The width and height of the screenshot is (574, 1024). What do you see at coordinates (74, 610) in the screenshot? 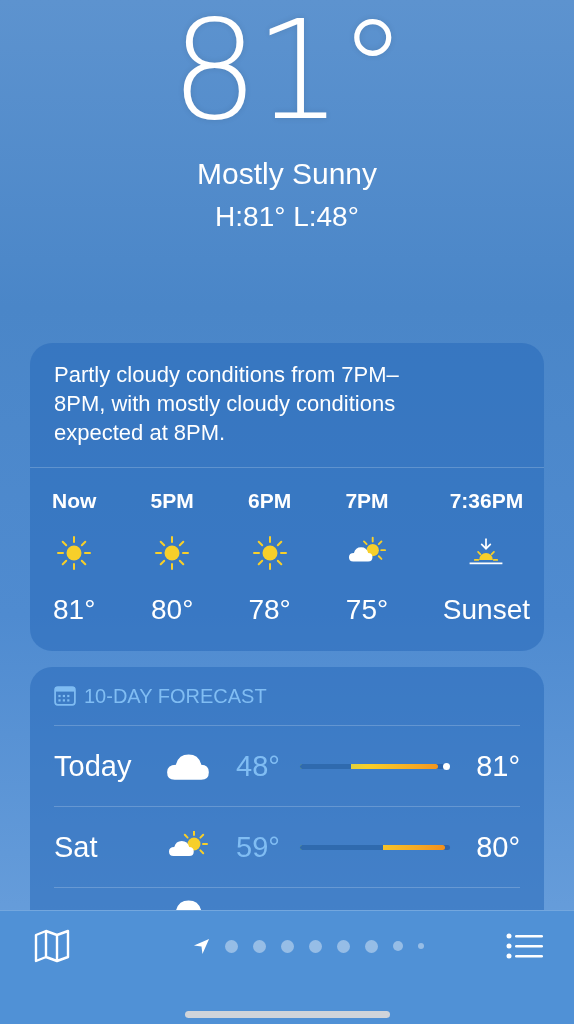
I see `hour-temperature: 81°` at bounding box center [74, 610].